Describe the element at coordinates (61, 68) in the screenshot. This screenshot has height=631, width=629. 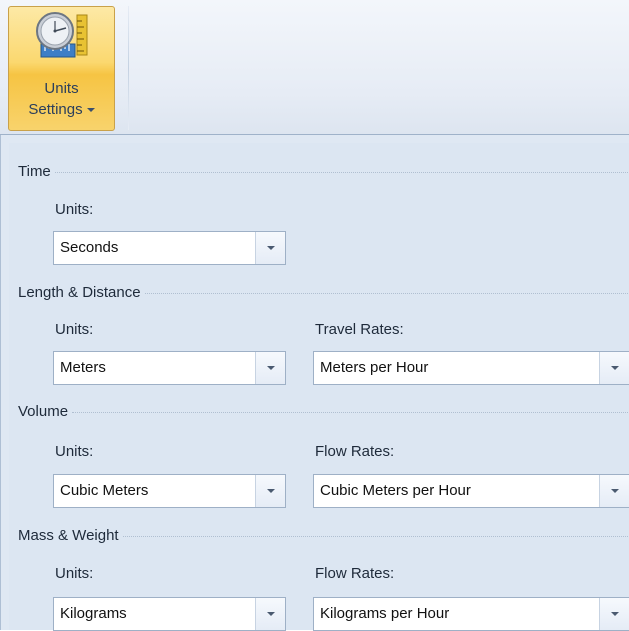
I see `units-settings-button: Units Settings` at that location.